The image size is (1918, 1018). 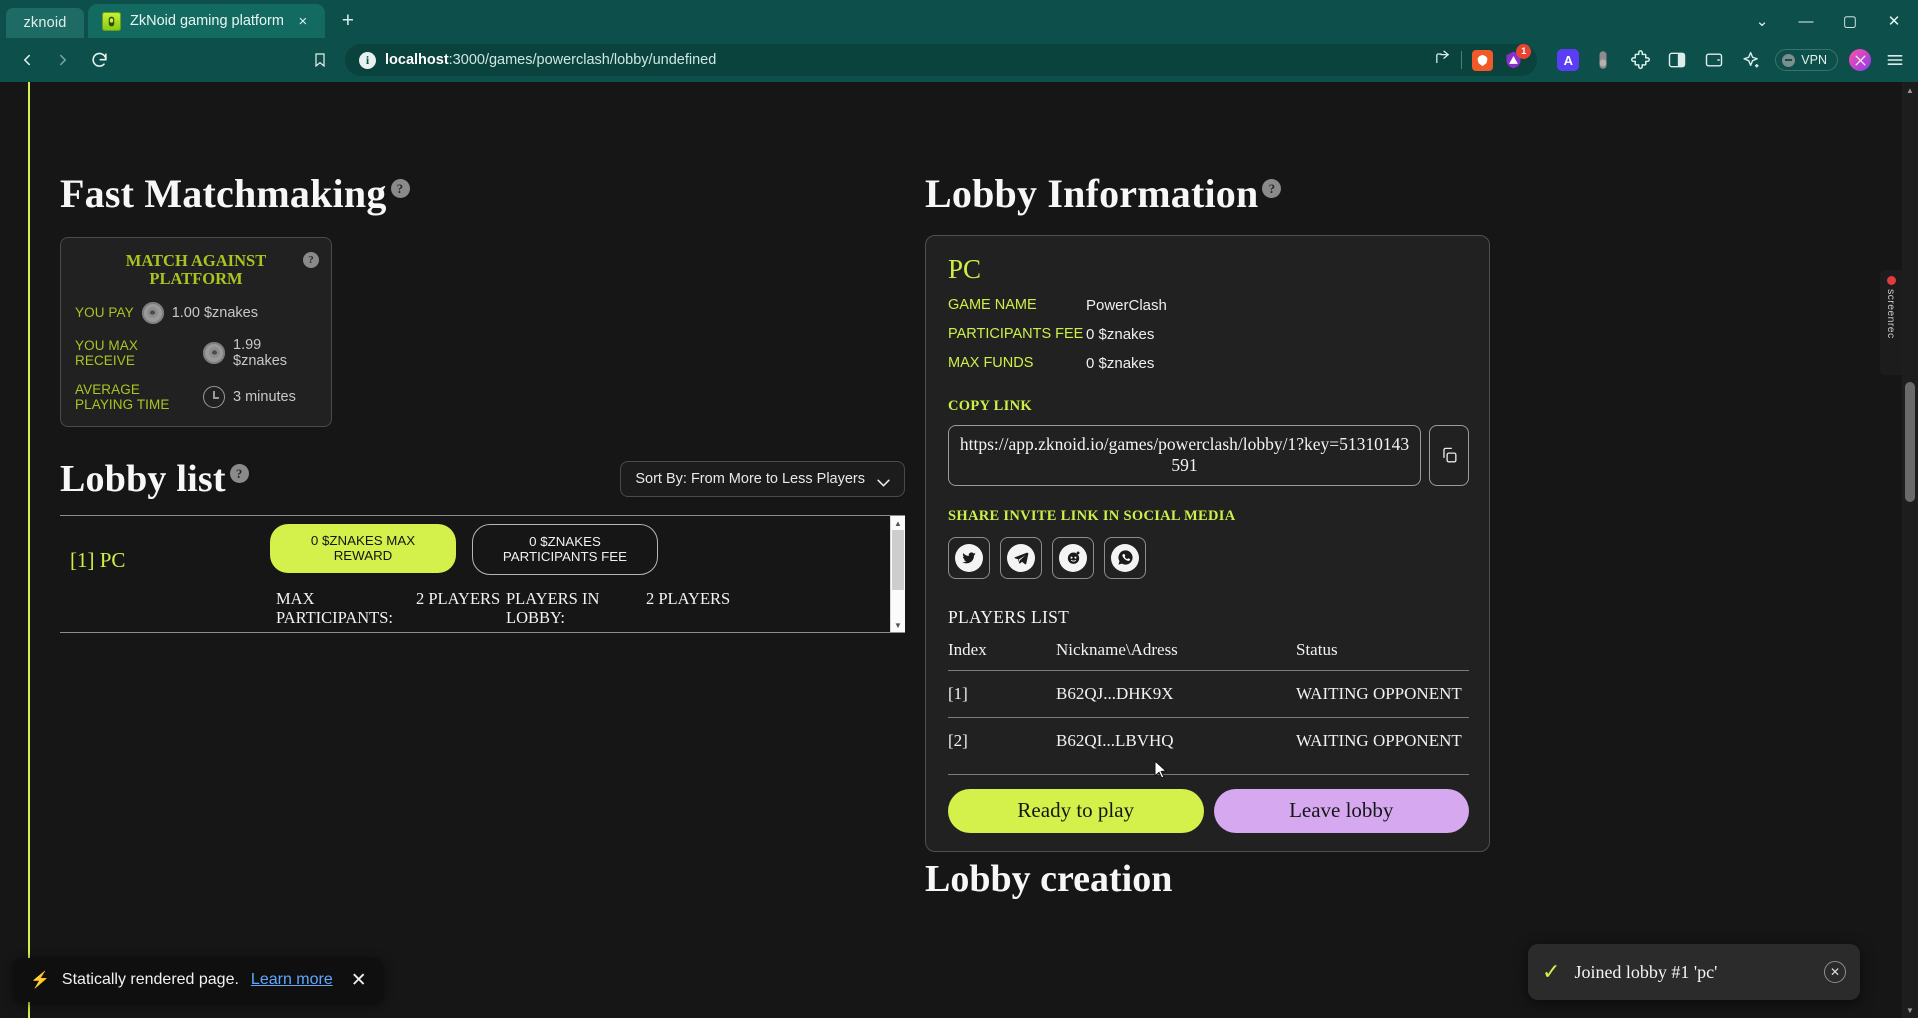 What do you see at coordinates (303, 21) in the screenshot?
I see `close-tab-icon: ×` at bounding box center [303, 21].